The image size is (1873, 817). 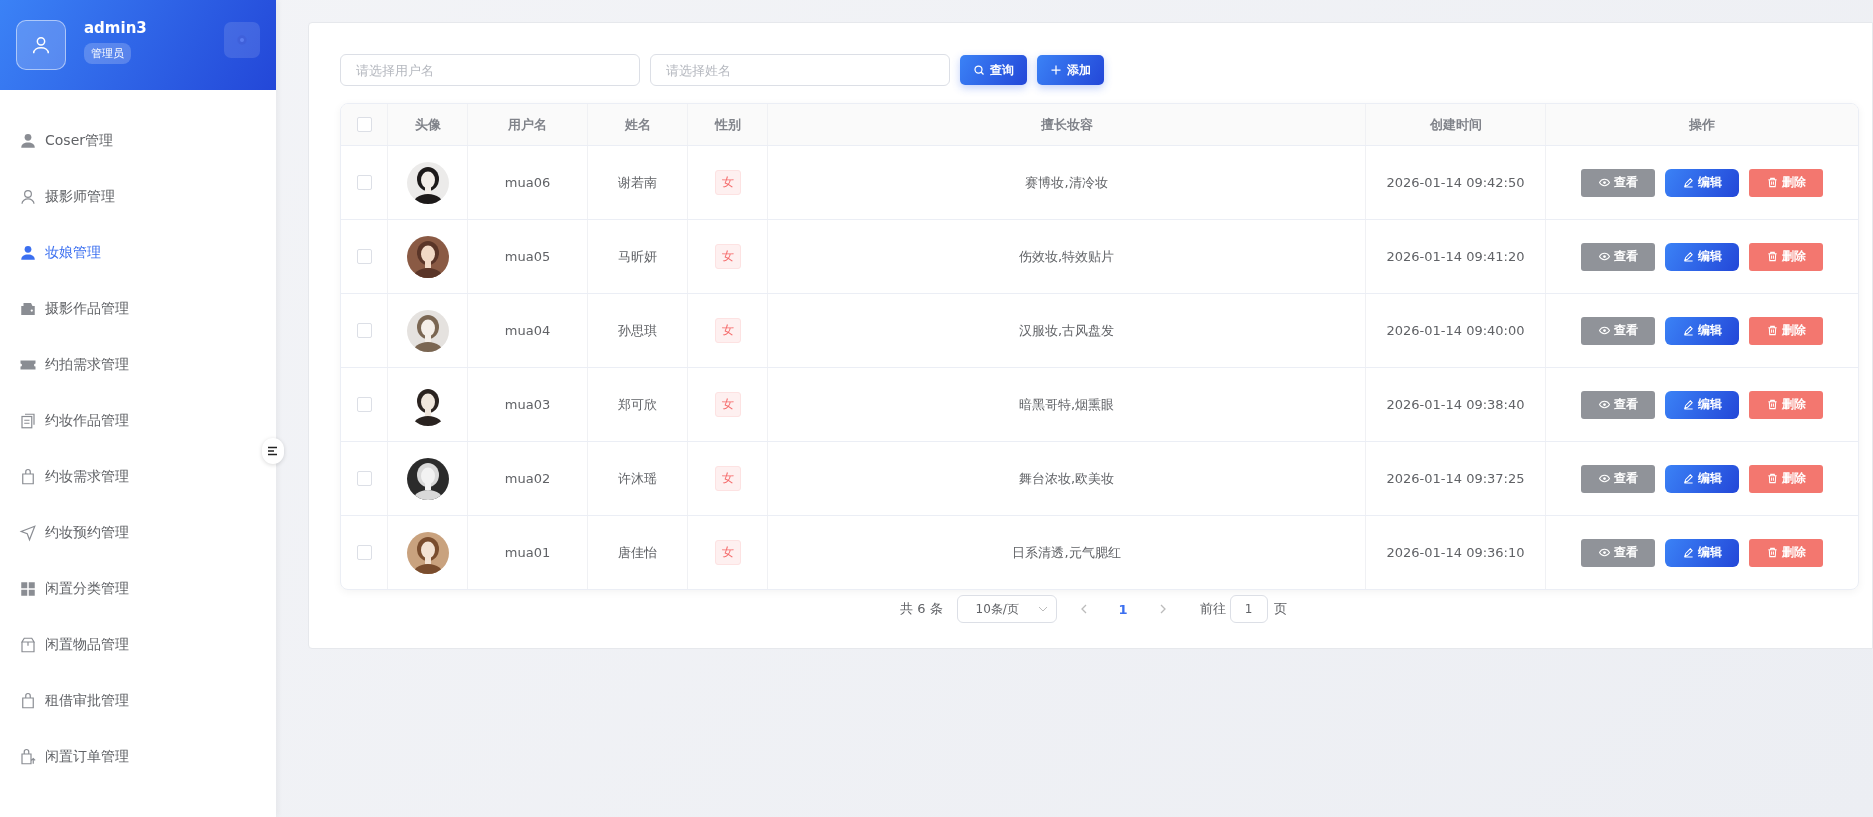 I want to click on table-cell: mua04, so click(x=527, y=330).